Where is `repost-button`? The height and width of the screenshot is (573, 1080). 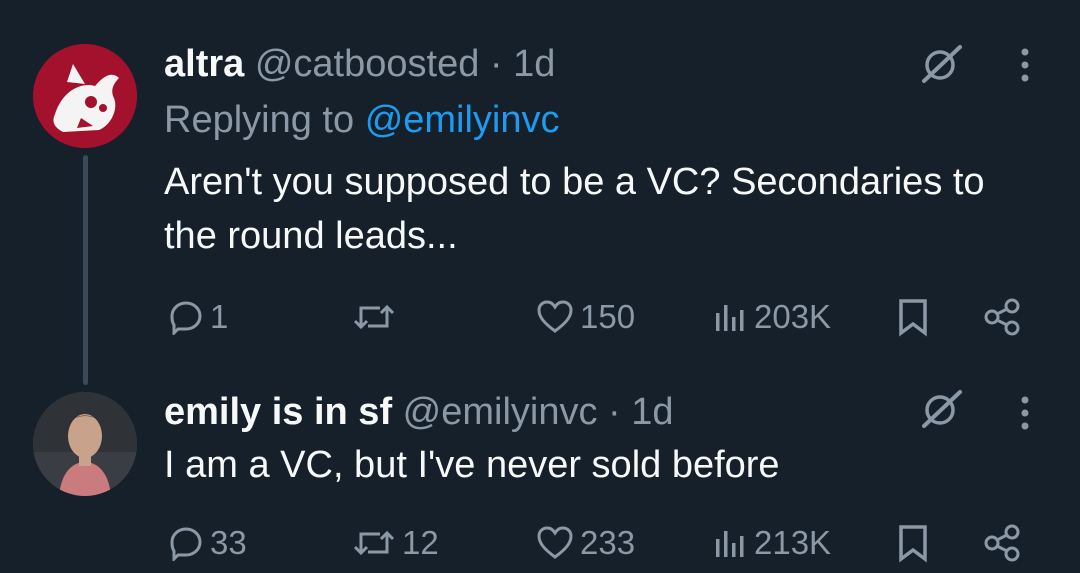 repost-button is located at coordinates (377, 317).